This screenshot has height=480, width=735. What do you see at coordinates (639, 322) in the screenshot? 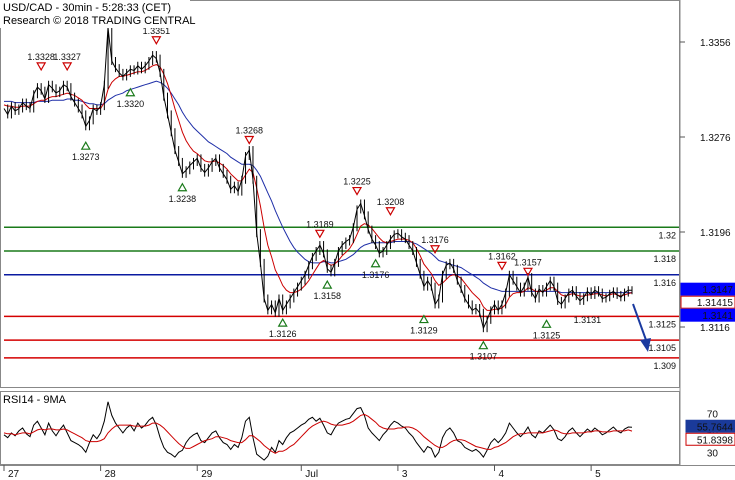
I see `projection-arrow-icon` at bounding box center [639, 322].